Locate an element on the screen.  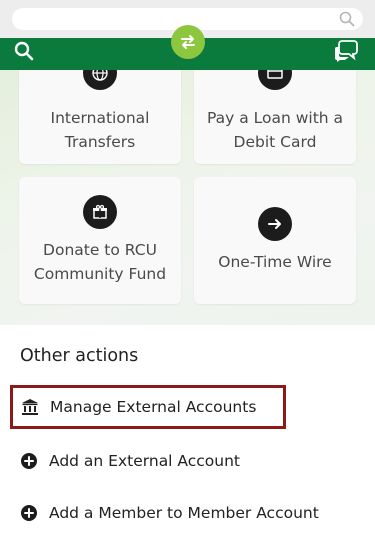
tile-donate-community-fund: Donate to RCU Community Fund is located at coordinates (100, 240).